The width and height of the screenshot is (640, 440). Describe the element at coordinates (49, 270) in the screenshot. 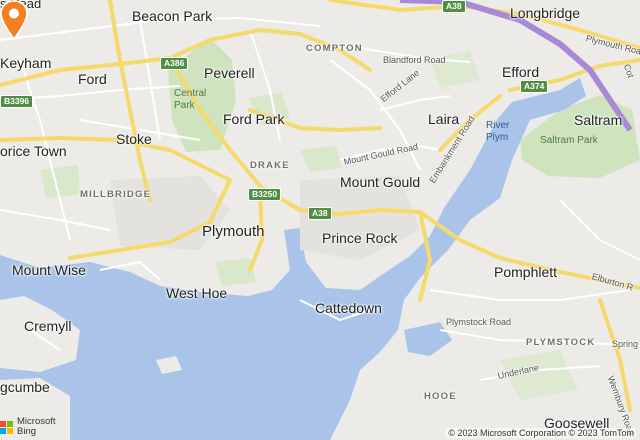

I see `place-mount-wise: Mount Wise` at that location.